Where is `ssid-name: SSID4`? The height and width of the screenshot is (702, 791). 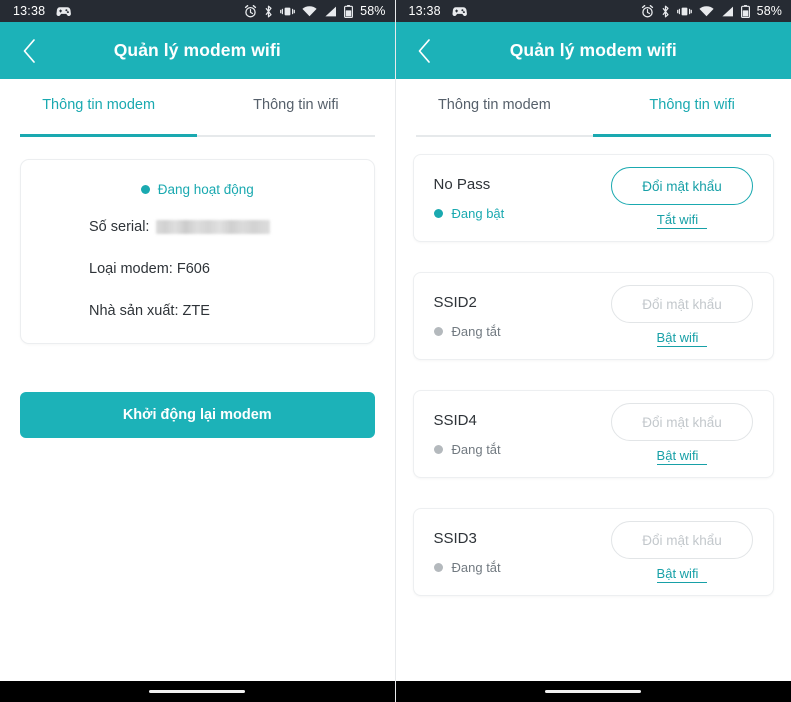 ssid-name: SSID4 is located at coordinates (455, 420).